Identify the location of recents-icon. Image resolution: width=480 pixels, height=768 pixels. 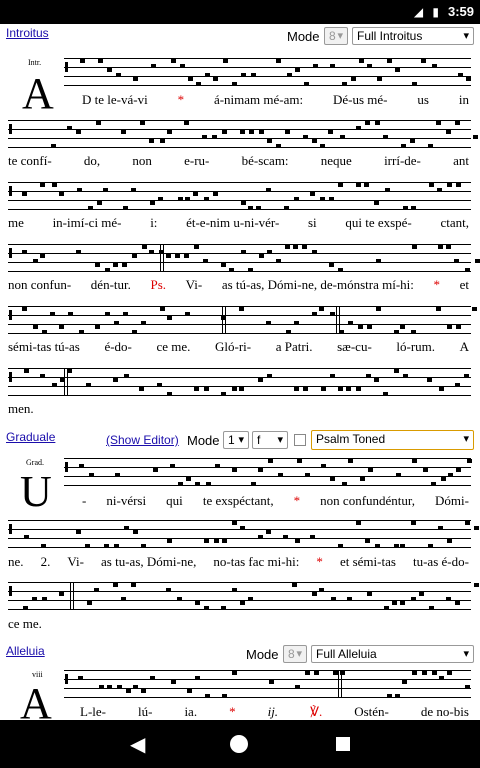
(343, 744).